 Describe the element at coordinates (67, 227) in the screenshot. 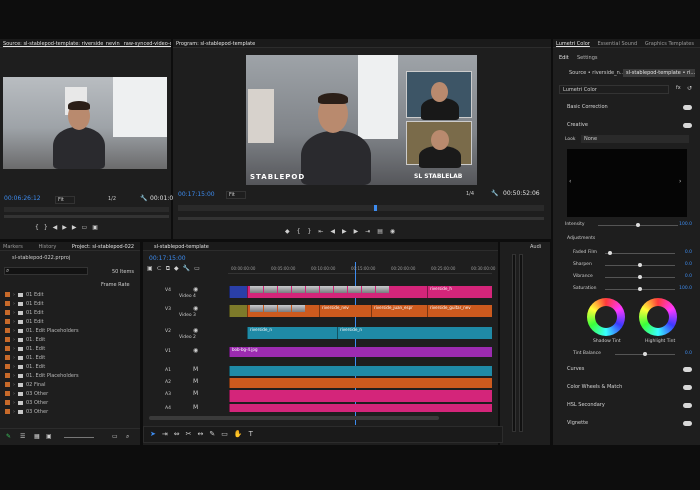

I see `play-icon: ▶` at that location.